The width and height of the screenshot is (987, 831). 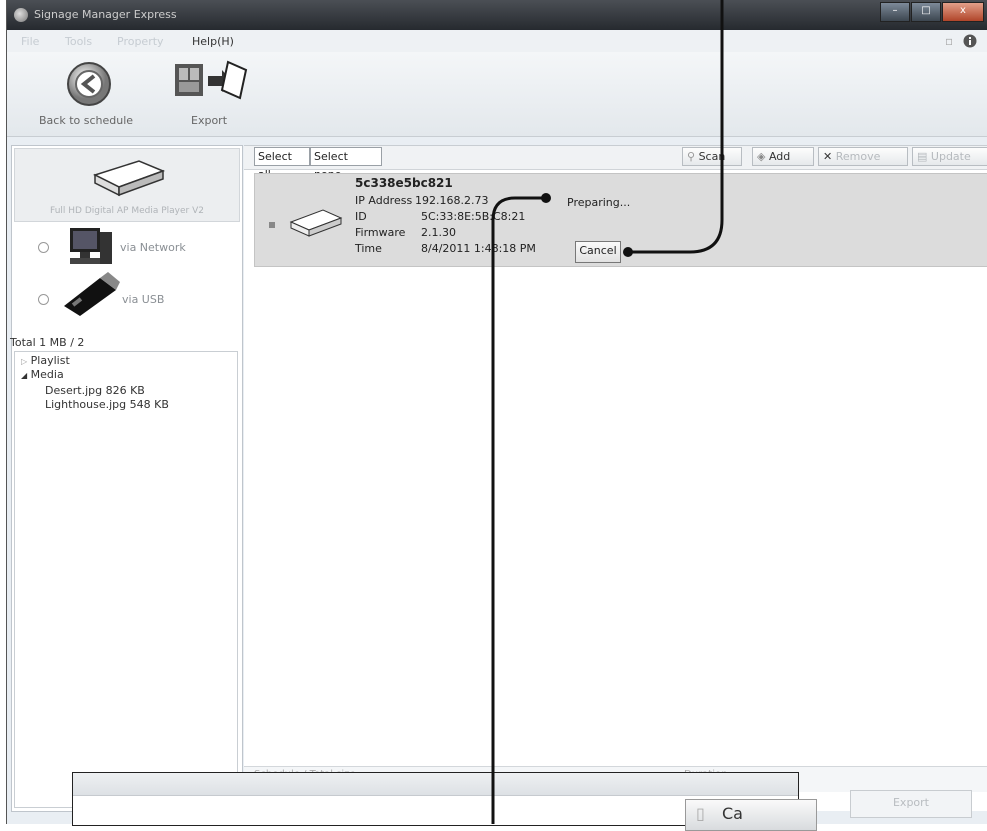 I want to click on document-icon: ▯, so click(x=700, y=813).